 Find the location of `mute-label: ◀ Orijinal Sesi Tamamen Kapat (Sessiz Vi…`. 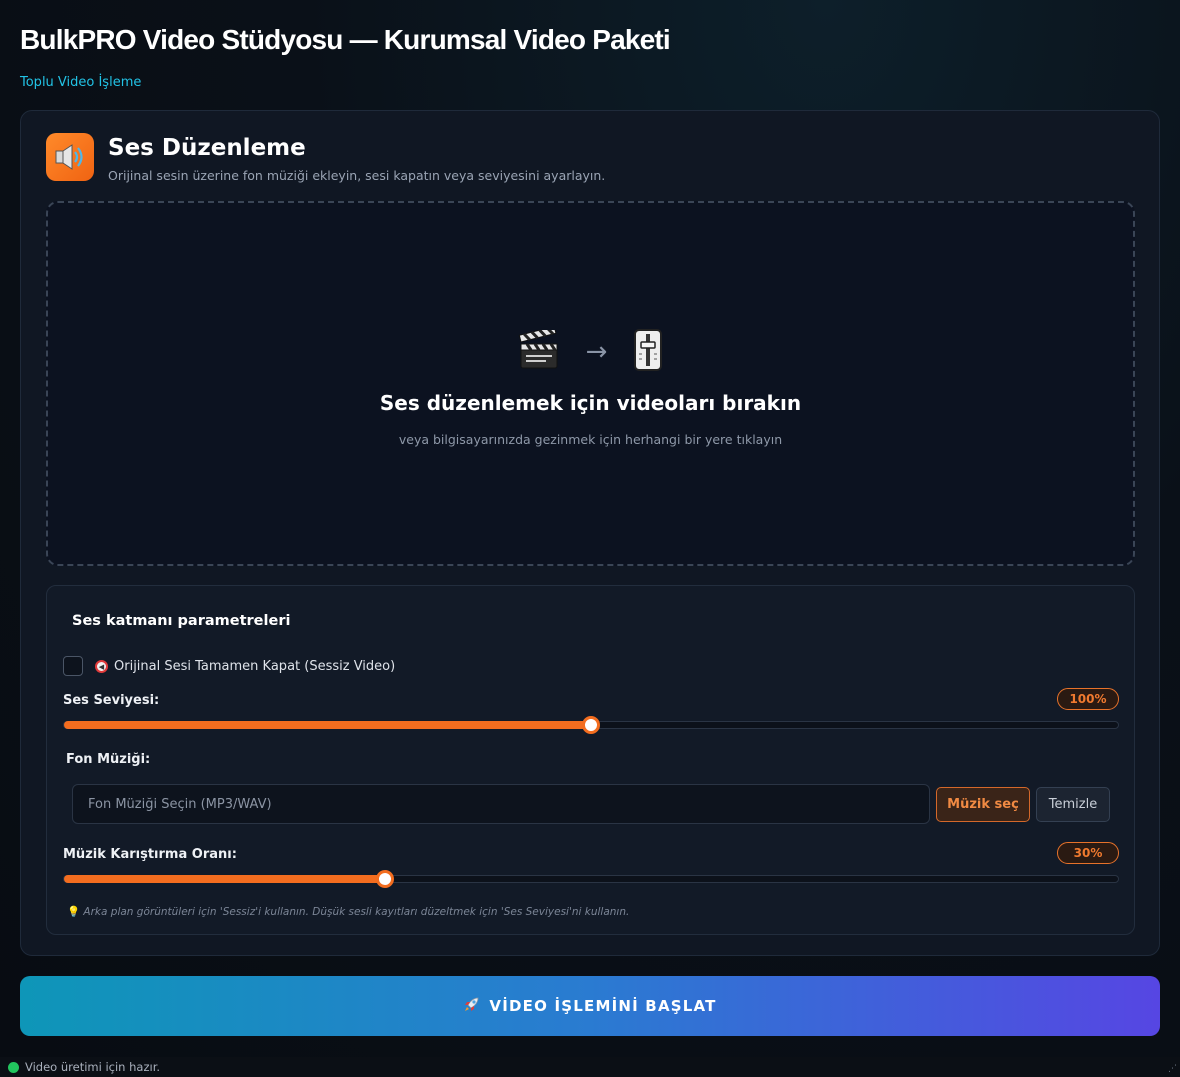

mute-label: ◀ Orijinal Sesi Tamamen Kapat (Sessiz Vi… is located at coordinates (245, 666).